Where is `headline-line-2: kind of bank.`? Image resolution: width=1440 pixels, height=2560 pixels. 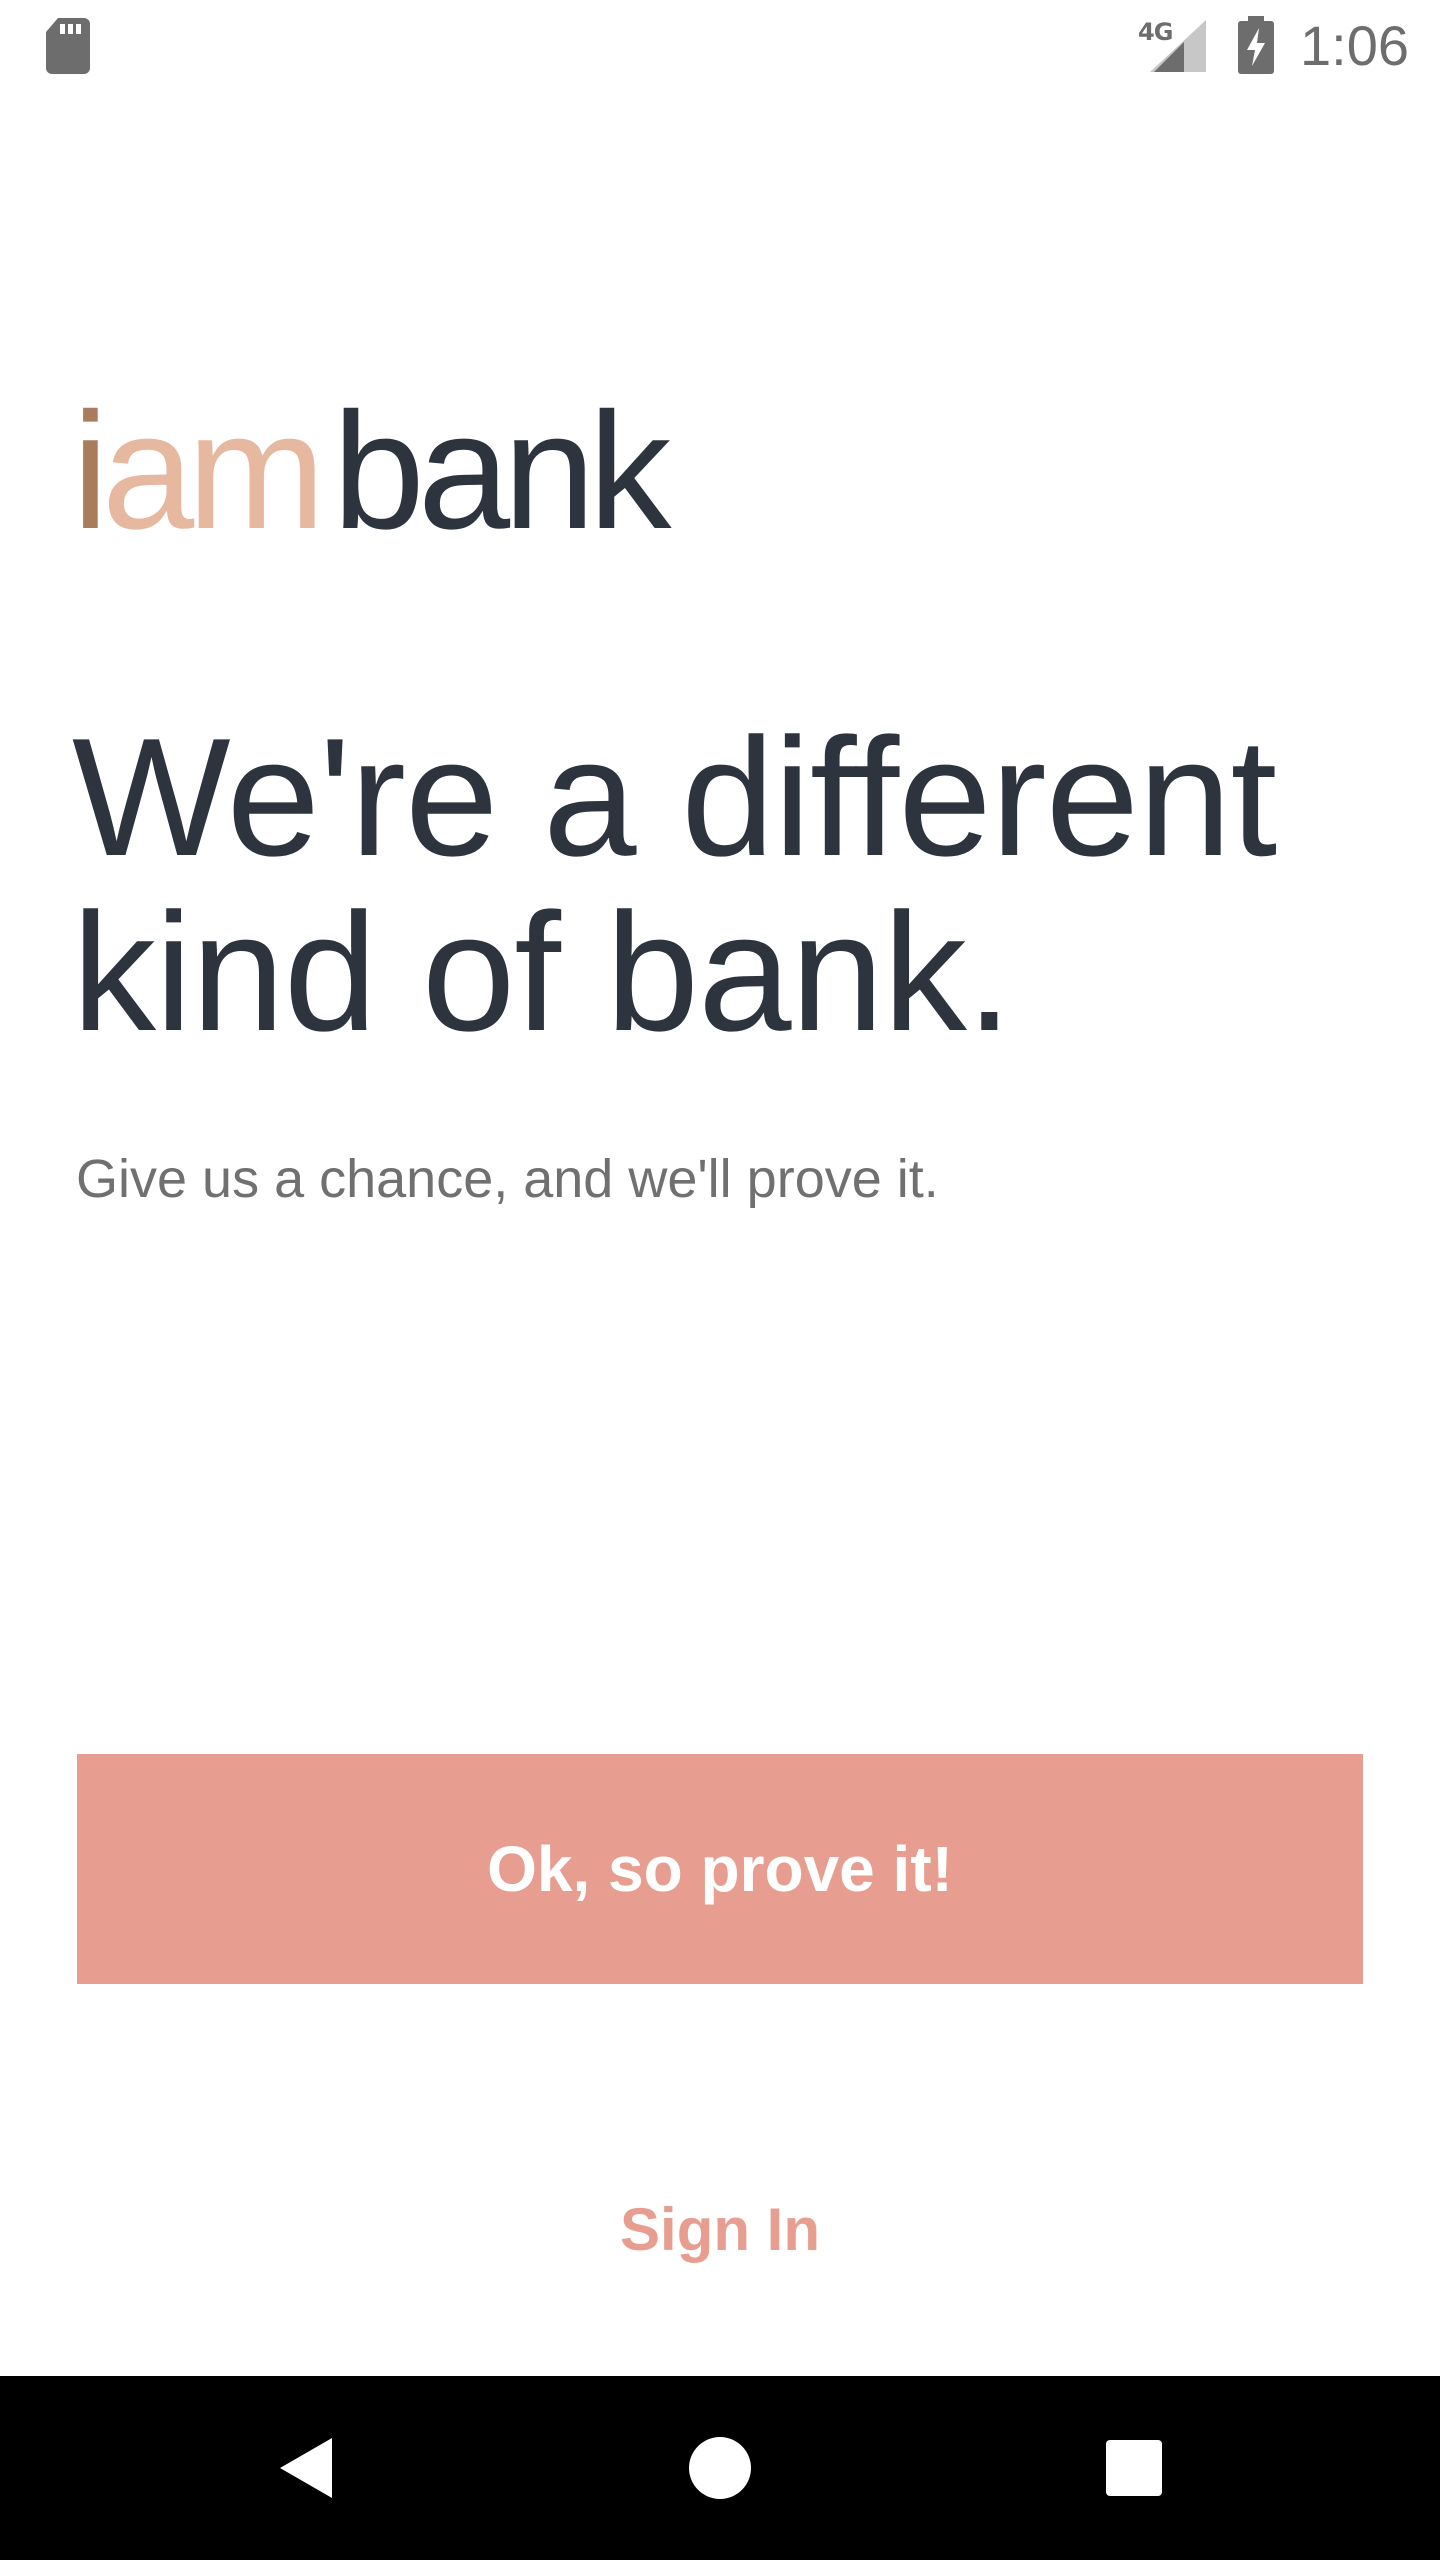
headline-line-2: kind of bank. is located at coordinates (542, 972).